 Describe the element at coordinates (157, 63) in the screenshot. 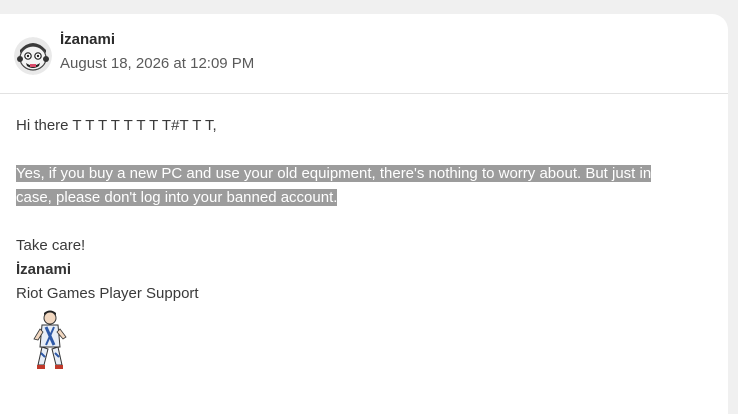

I see `post-timestamp: August 18, 2026 at 12:09 PM` at that location.